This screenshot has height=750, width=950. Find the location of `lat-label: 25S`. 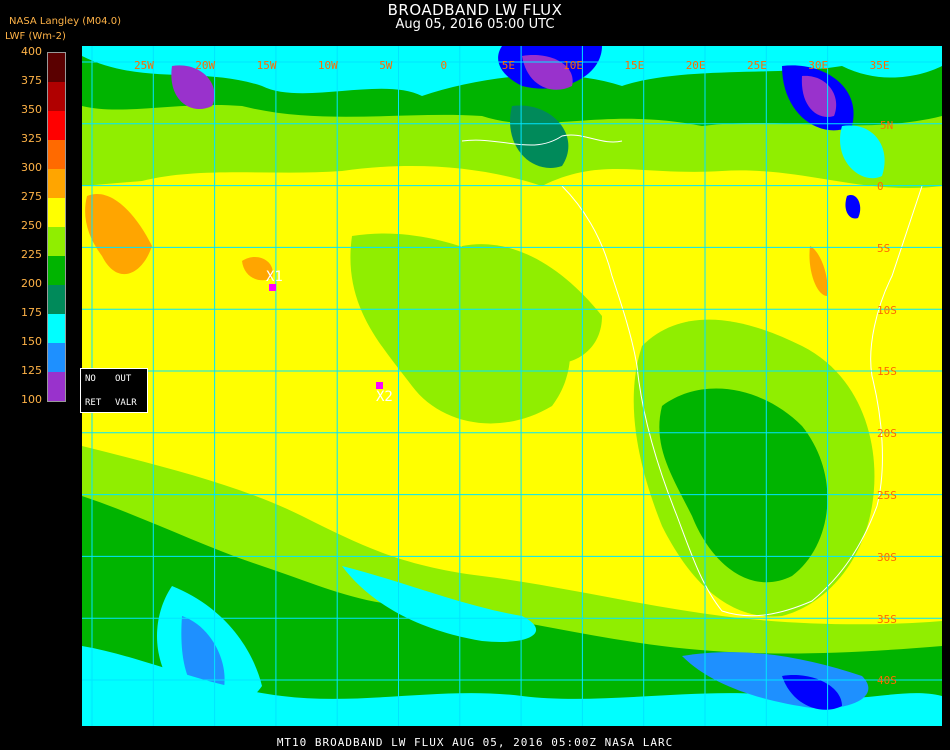

lat-label: 25S is located at coordinates (887, 495).